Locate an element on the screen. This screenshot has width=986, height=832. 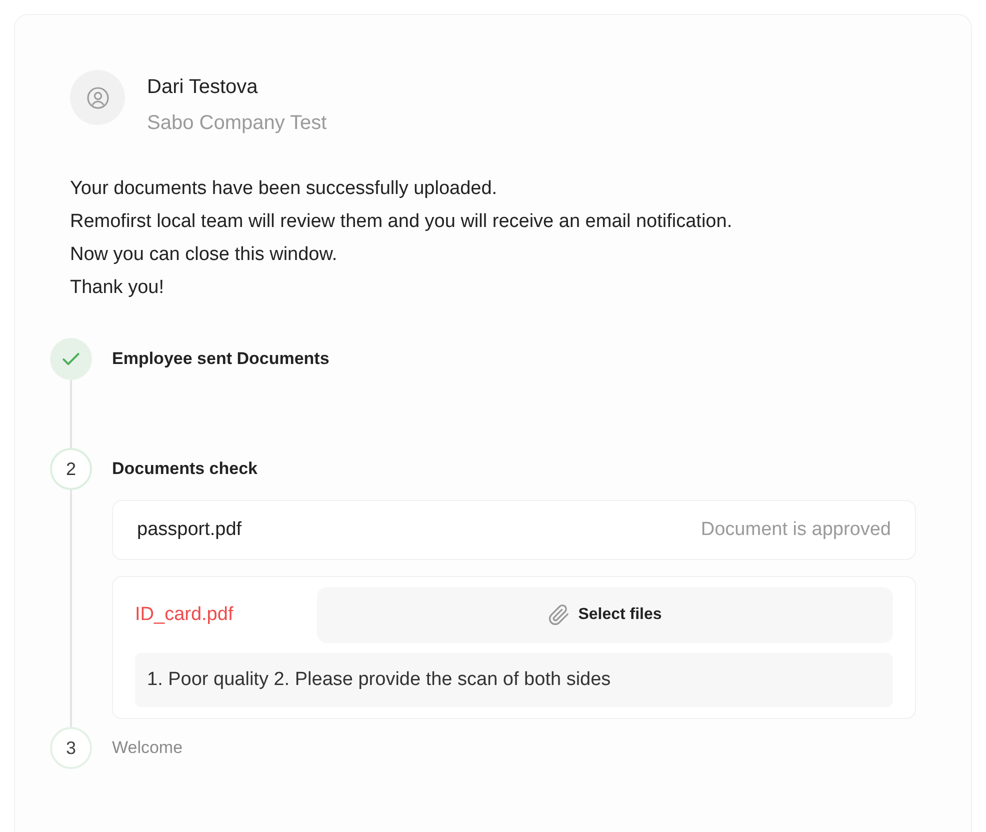
paperclip-icon is located at coordinates (559, 615).